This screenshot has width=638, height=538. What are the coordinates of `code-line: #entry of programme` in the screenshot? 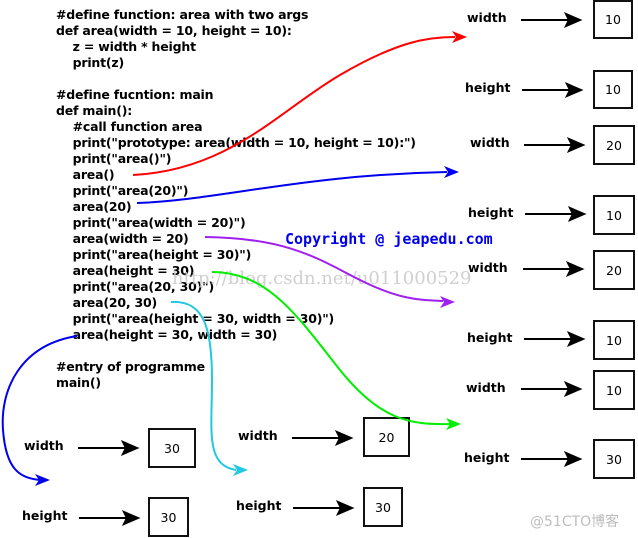 It's located at (130, 366).